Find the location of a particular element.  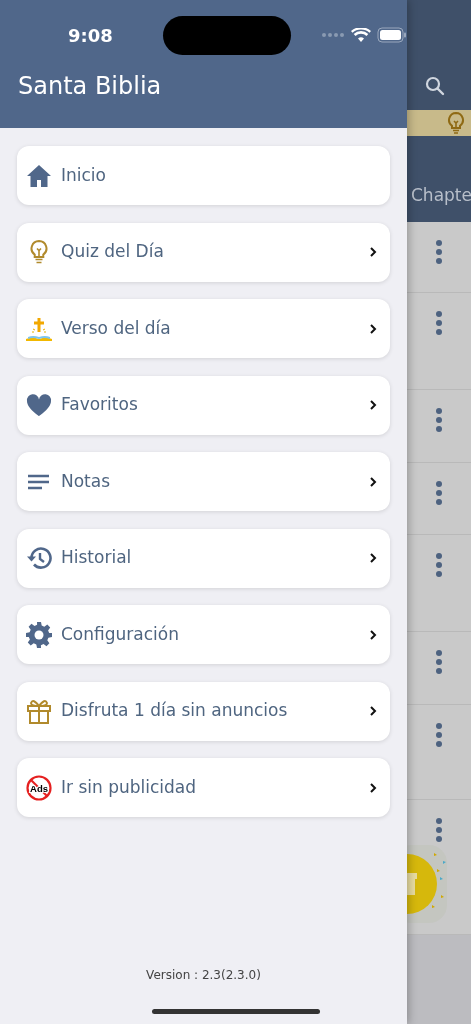

menu-item: Favoritos is located at coordinates (203, 405).